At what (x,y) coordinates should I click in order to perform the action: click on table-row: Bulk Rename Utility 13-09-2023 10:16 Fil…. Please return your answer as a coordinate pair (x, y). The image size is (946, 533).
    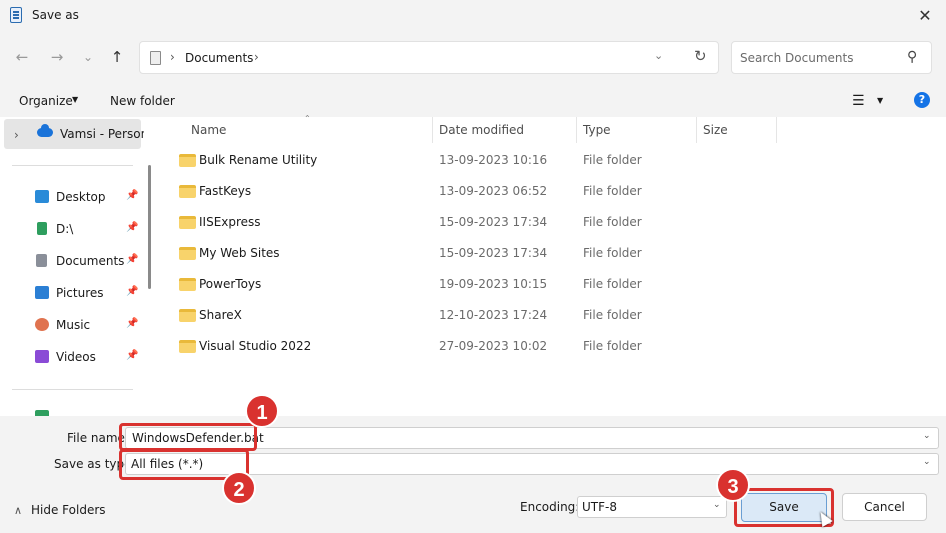
    Looking at the image, I should click on (499, 161).